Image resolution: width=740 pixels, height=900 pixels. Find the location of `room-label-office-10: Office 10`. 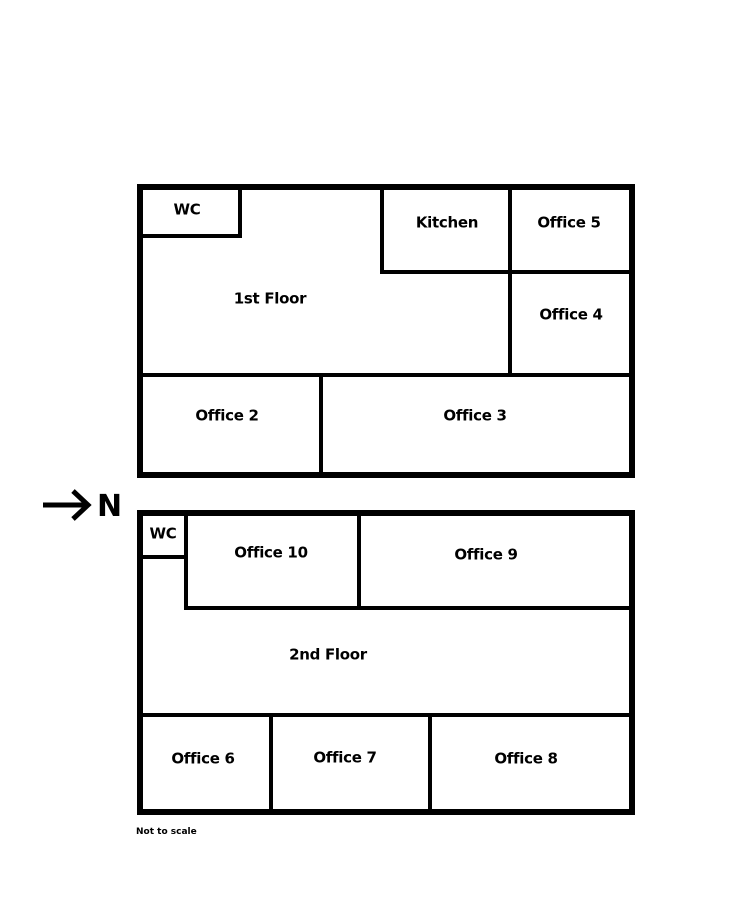

room-label-office-10: Office 10 is located at coordinates (270, 553).